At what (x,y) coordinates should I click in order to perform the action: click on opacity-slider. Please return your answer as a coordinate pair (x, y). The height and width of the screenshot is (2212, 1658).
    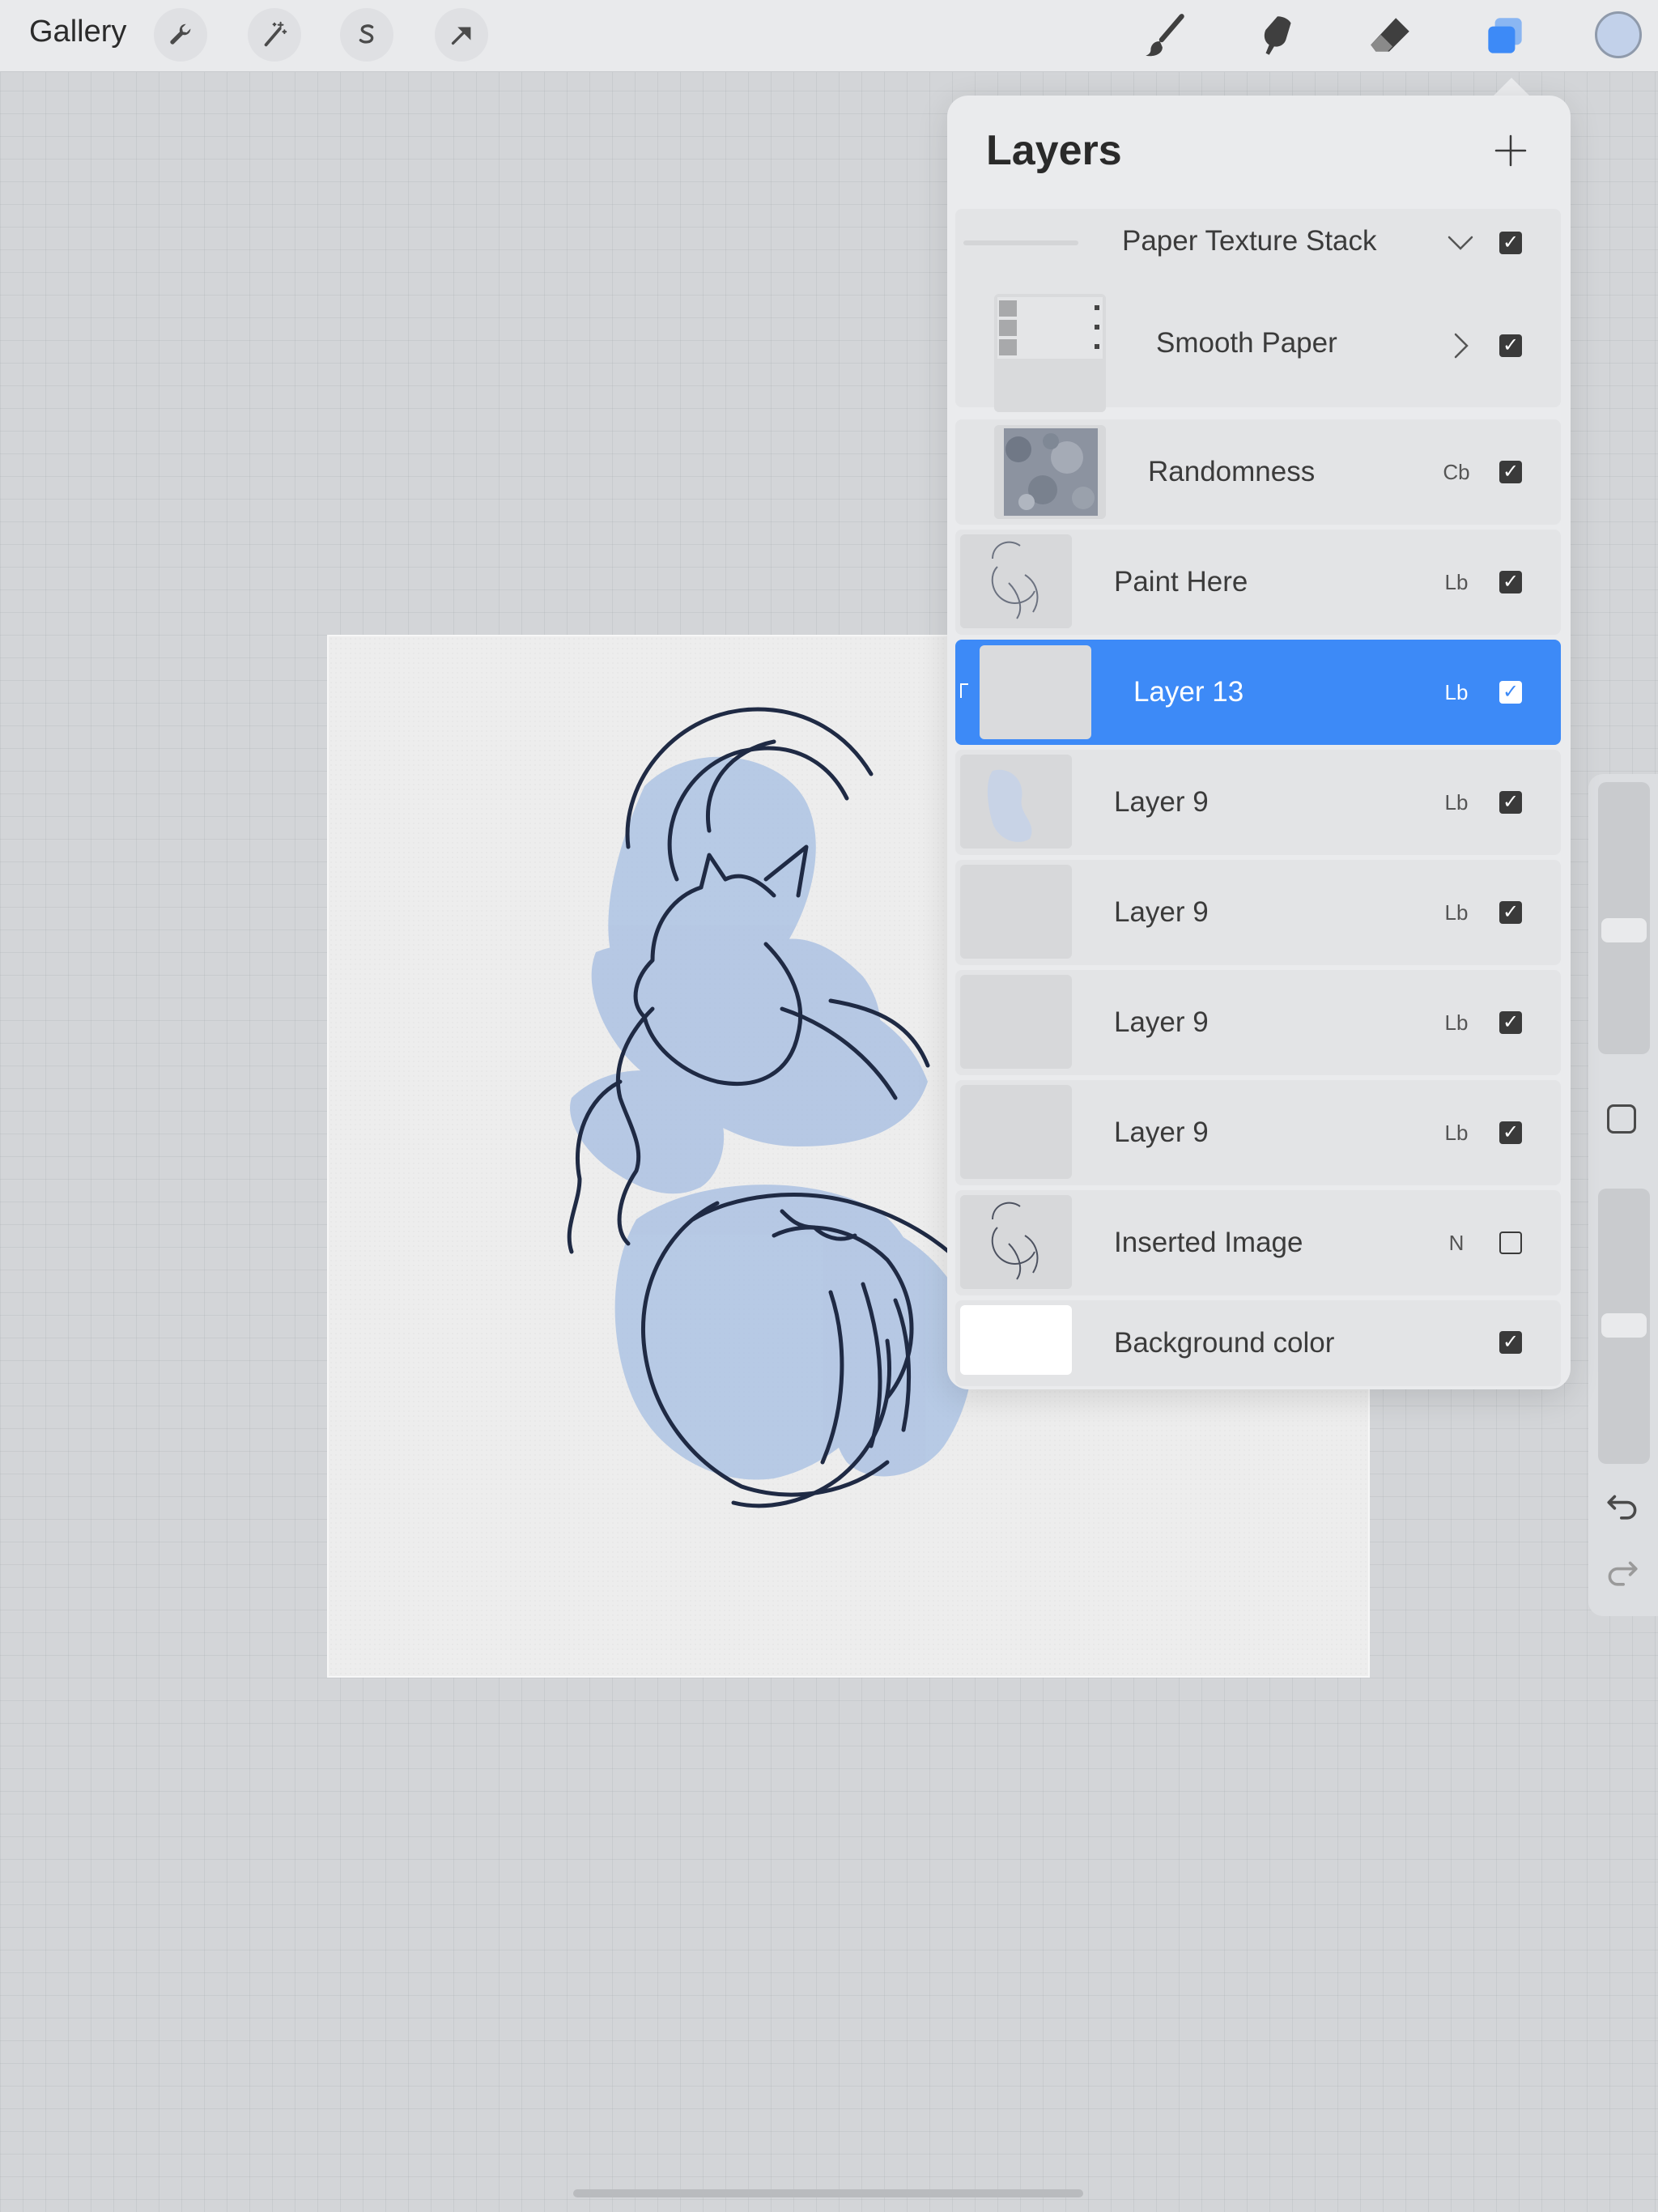
    Looking at the image, I should click on (1624, 1327).